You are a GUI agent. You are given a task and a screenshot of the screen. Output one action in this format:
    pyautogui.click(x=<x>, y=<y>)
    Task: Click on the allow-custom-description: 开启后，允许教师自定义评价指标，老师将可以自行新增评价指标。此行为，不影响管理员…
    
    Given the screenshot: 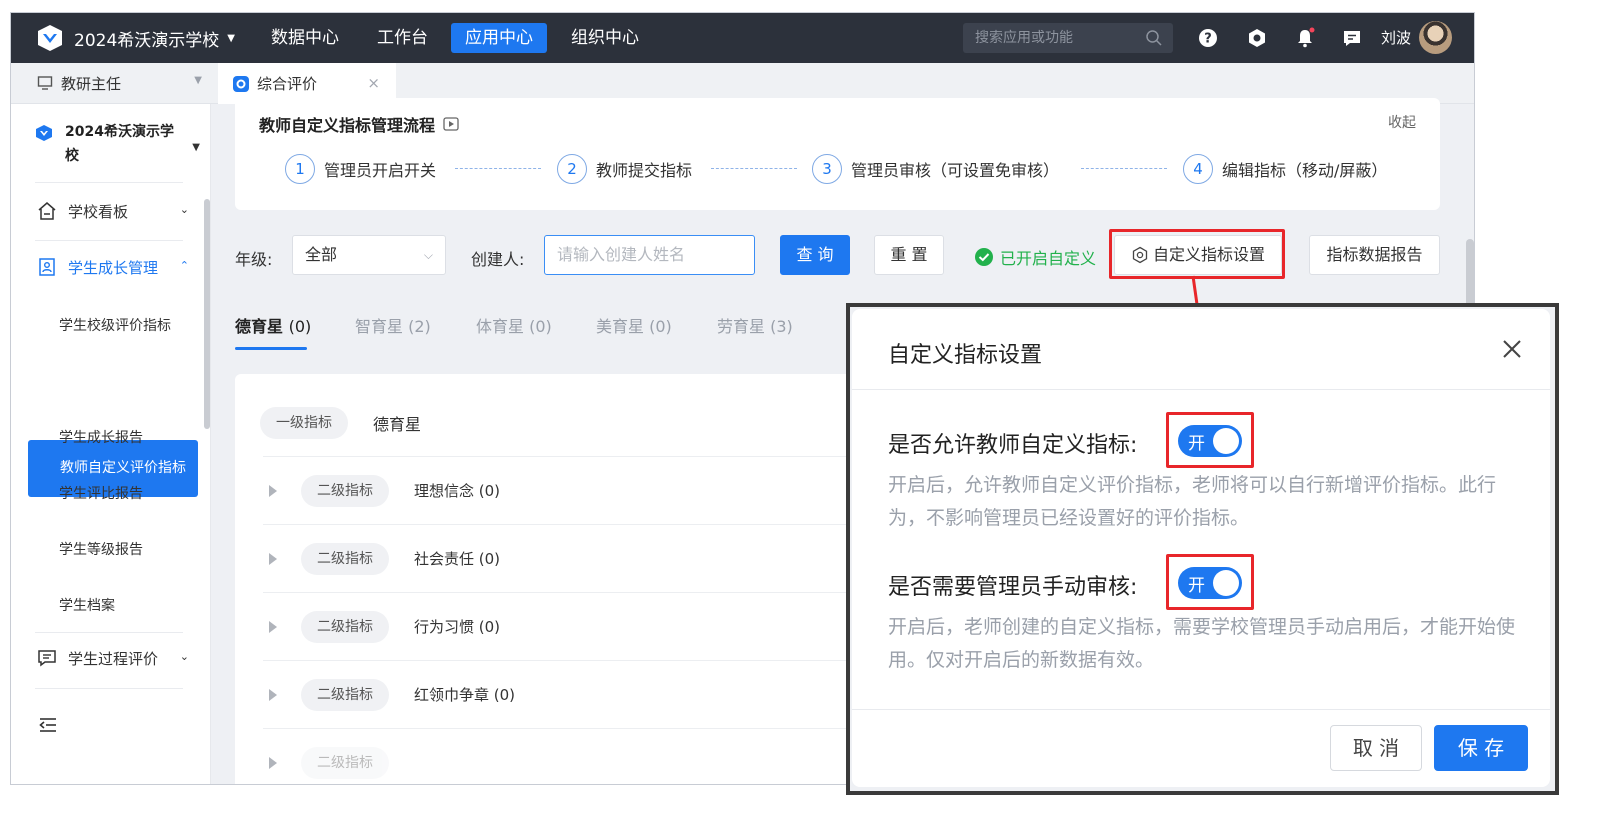 What is the action you would take?
    pyautogui.click(x=1192, y=501)
    